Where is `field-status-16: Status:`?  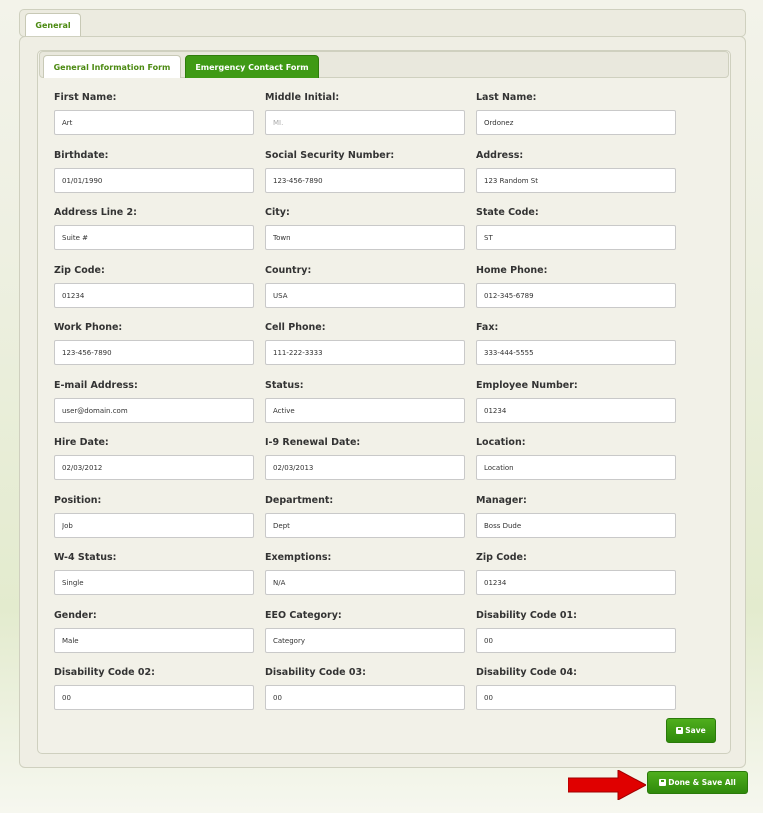 field-status-16: Status: is located at coordinates (365, 401).